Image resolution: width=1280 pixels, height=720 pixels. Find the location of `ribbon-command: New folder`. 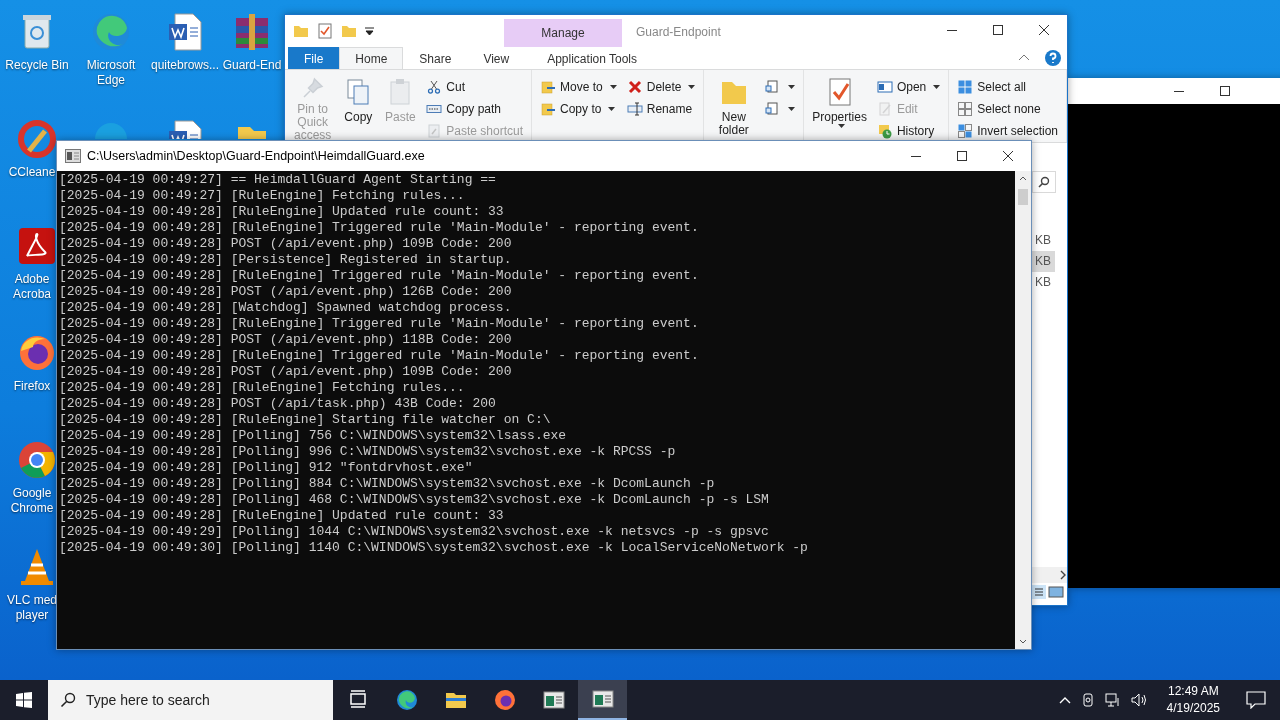

ribbon-command: New folder is located at coordinates (734, 109).